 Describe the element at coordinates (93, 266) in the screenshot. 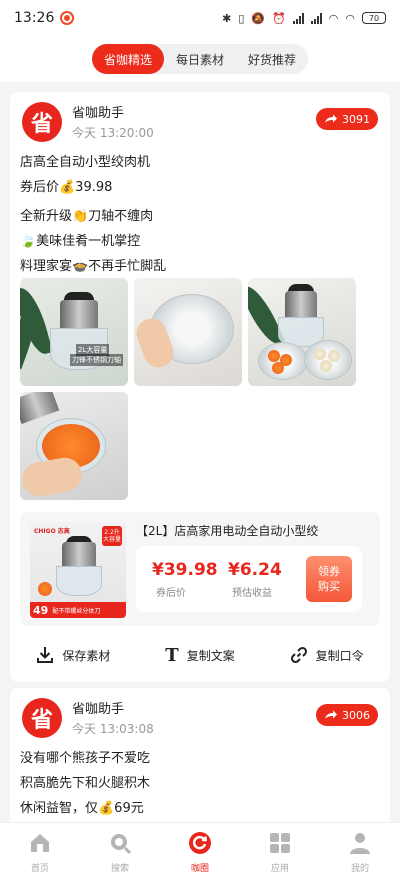

I see `post-line: 料理家宴🍲不再手忙脚乱` at that location.